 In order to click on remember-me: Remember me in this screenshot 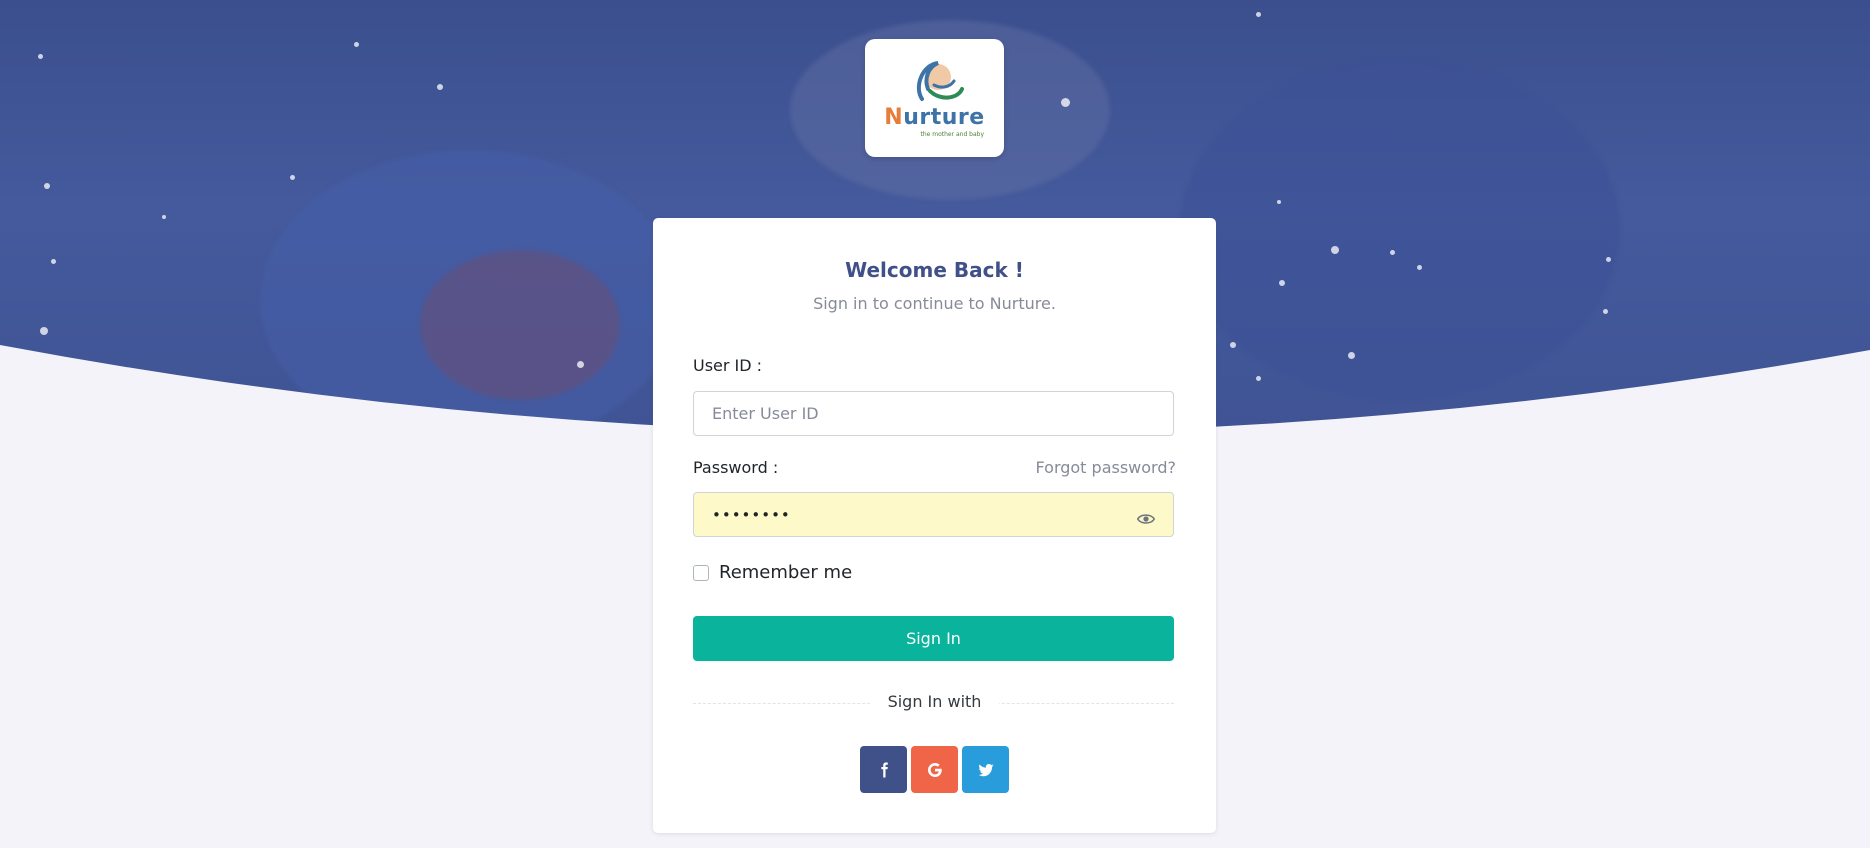, I will do `click(772, 572)`.